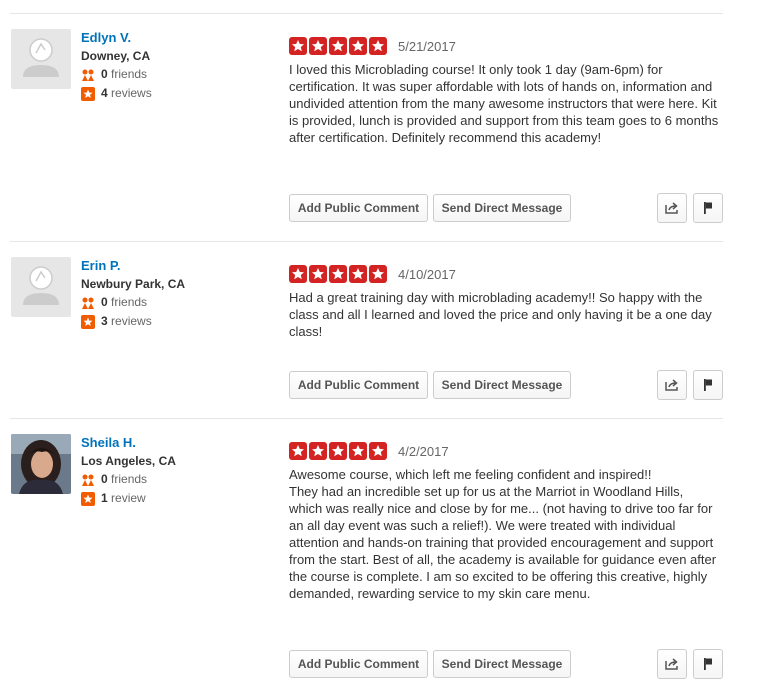 This screenshot has height=691, width=769. I want to click on reviews-count: 3 reviews, so click(116, 321).